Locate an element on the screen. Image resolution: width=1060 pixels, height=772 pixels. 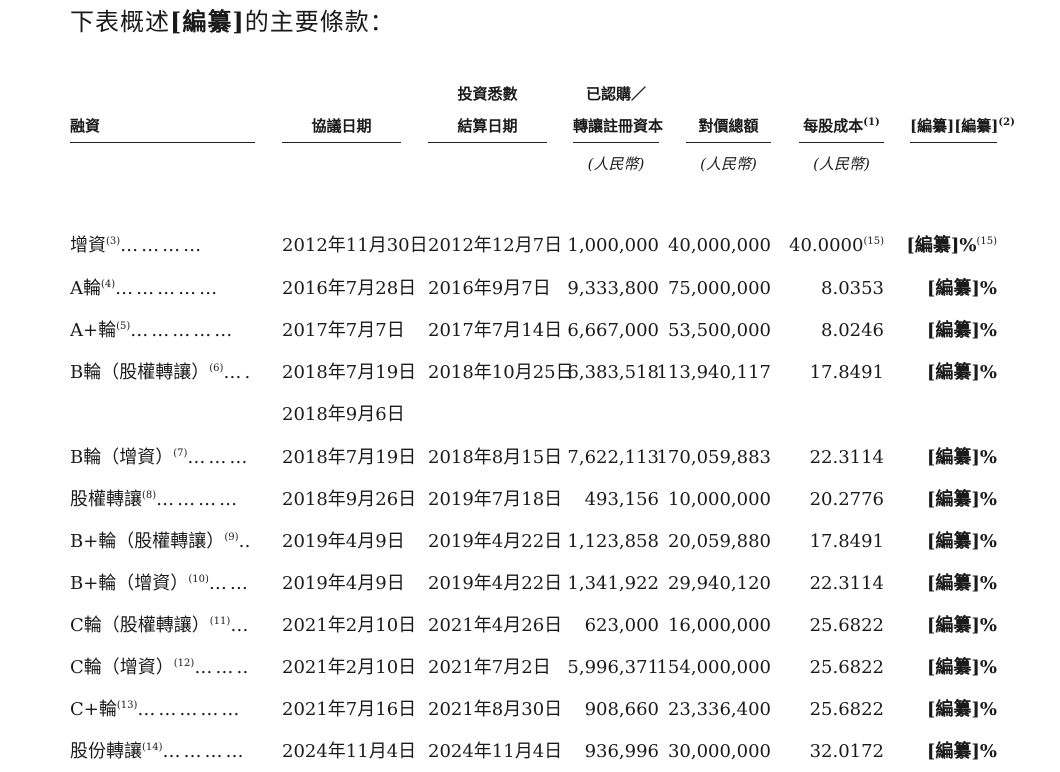
row-settlement-date: 2021年8月30日 is located at coordinates (495, 710).